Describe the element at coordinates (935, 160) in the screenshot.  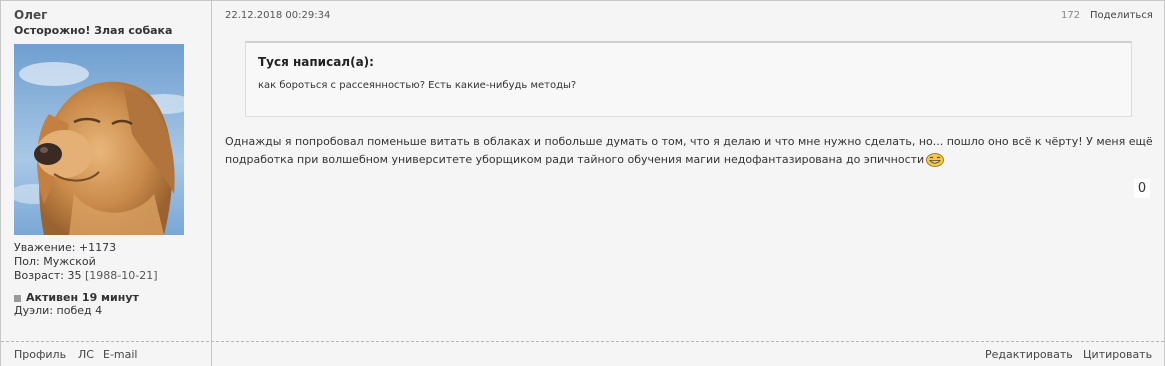
I see `laughing-smiley-icon` at that location.